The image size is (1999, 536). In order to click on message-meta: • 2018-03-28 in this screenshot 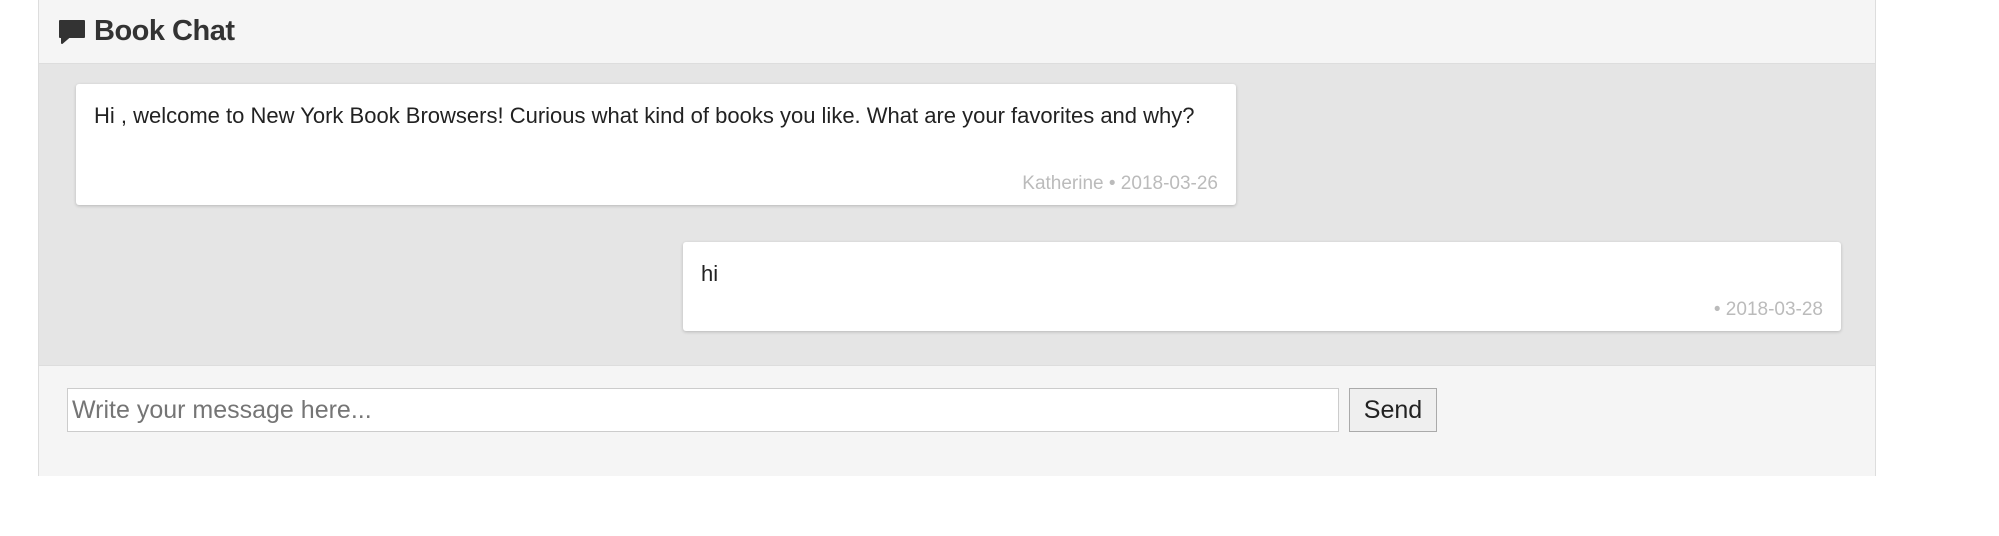, I will do `click(1768, 309)`.